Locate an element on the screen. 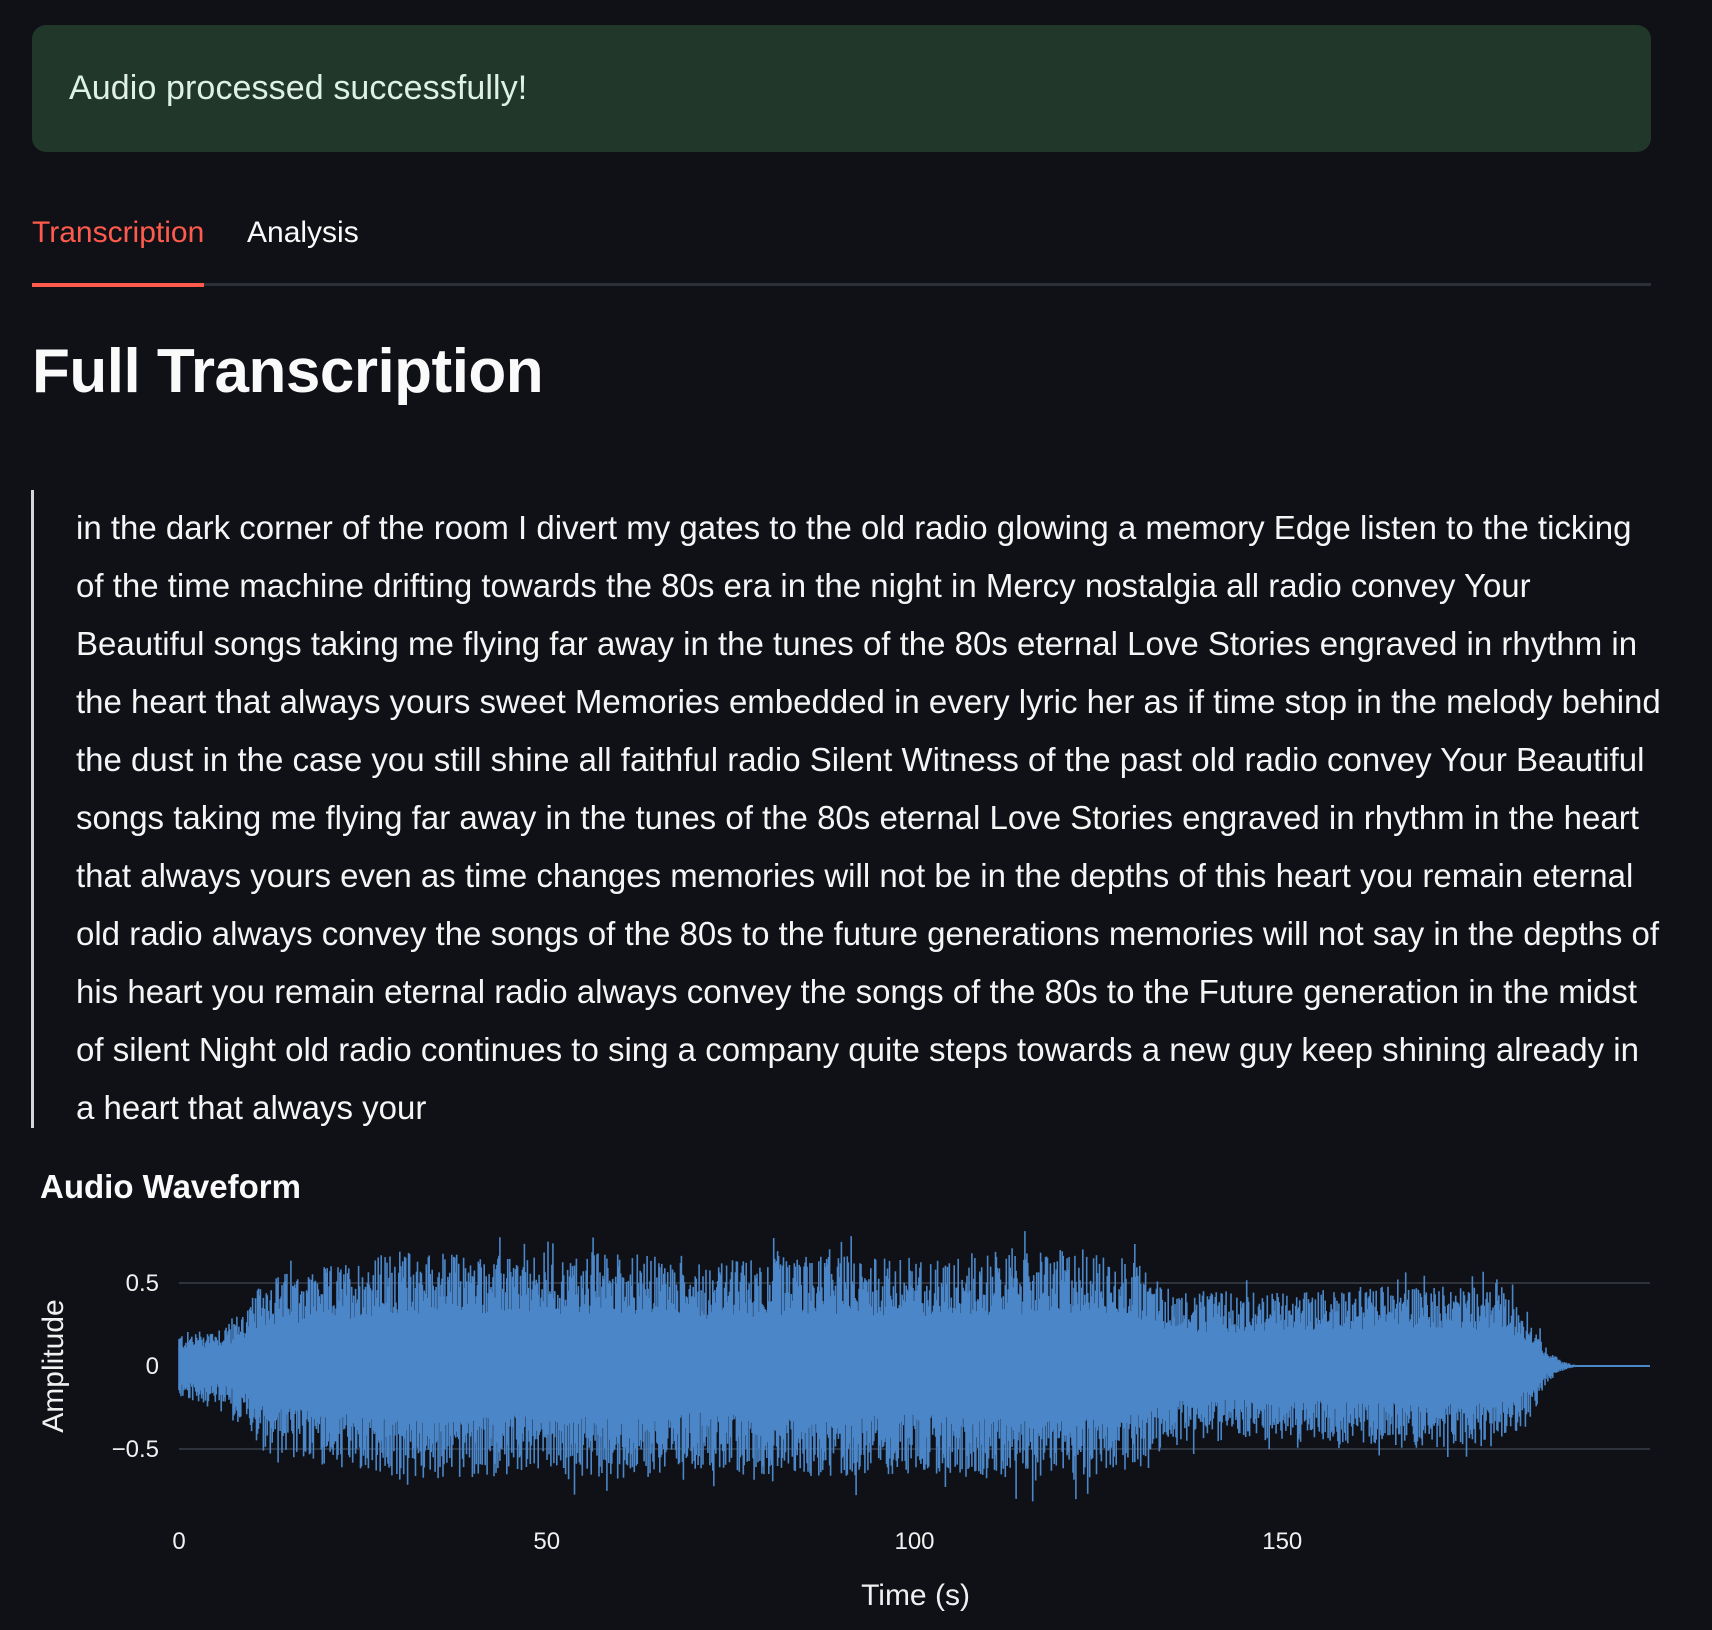 The image size is (1712, 1630). page-title: Full Transcription is located at coordinates (288, 371).